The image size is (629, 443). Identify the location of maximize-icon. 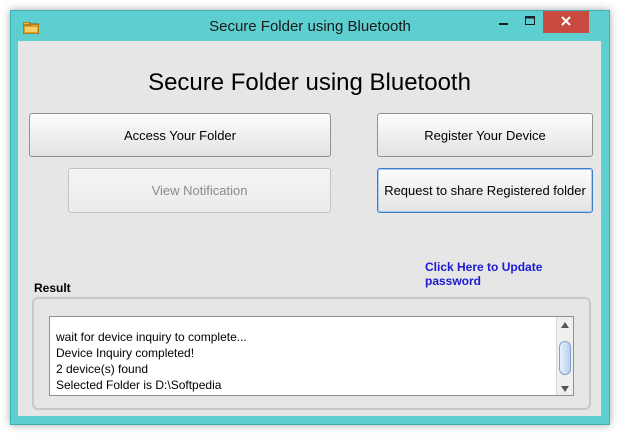
(530, 22).